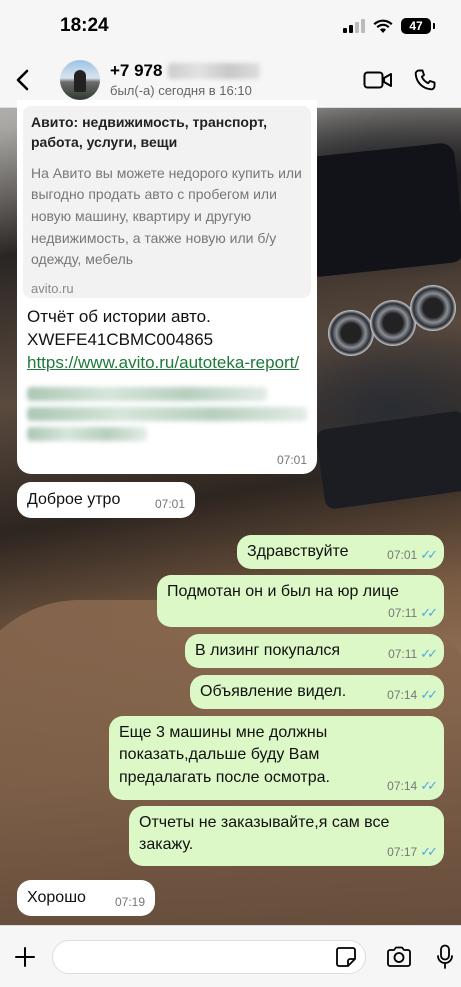  I want to click on attach-button, so click(25, 957).